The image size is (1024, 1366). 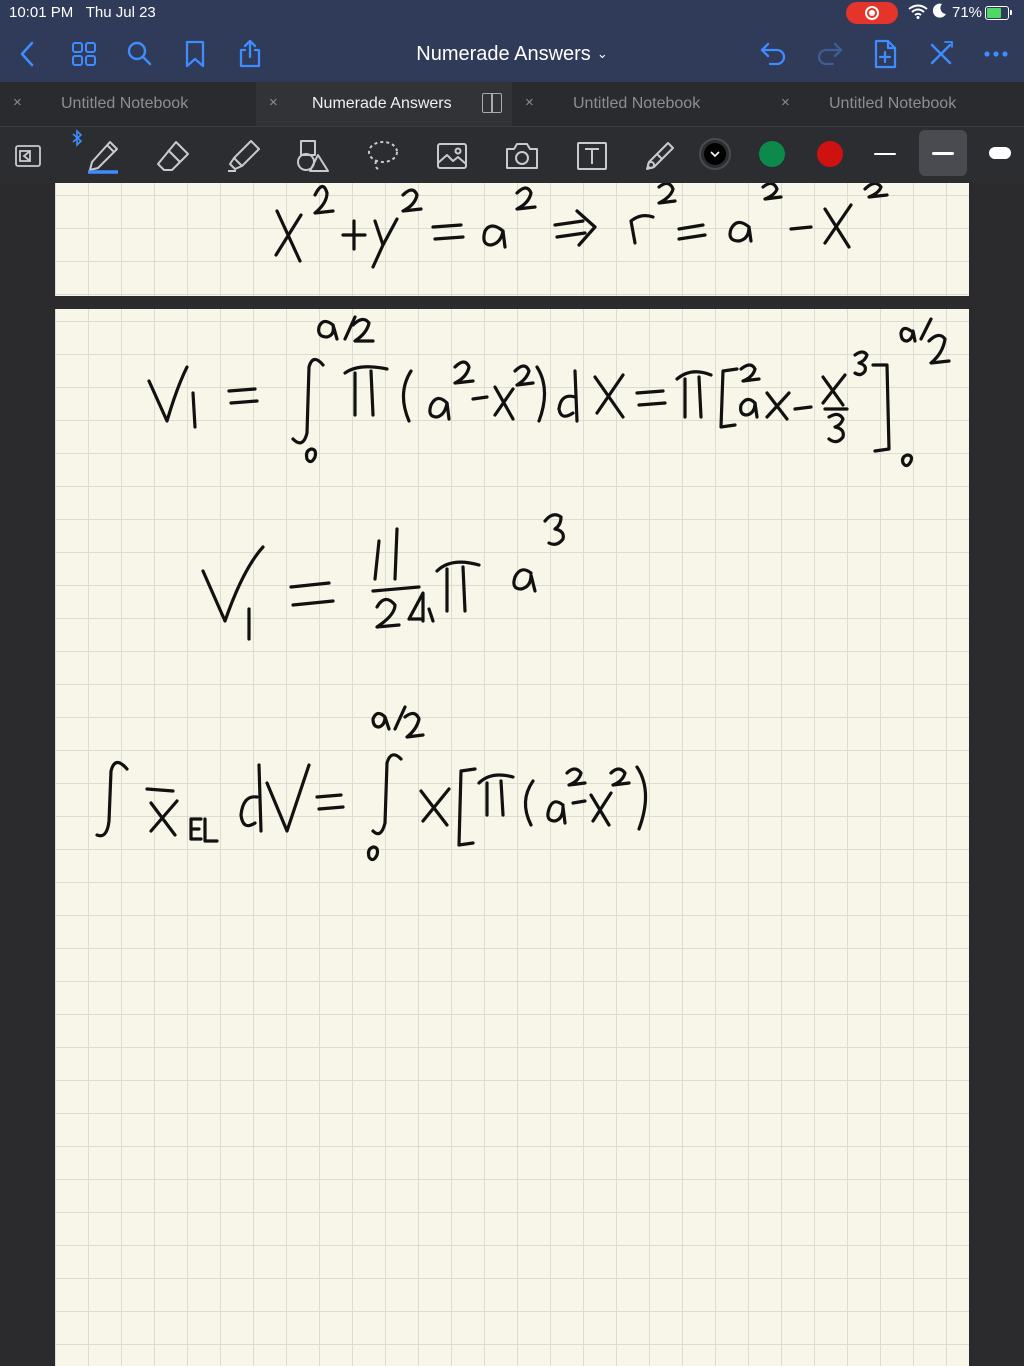 I want to click on tab-untitled-notebook-1: × Untitled Notebook, so click(x=128, y=104).